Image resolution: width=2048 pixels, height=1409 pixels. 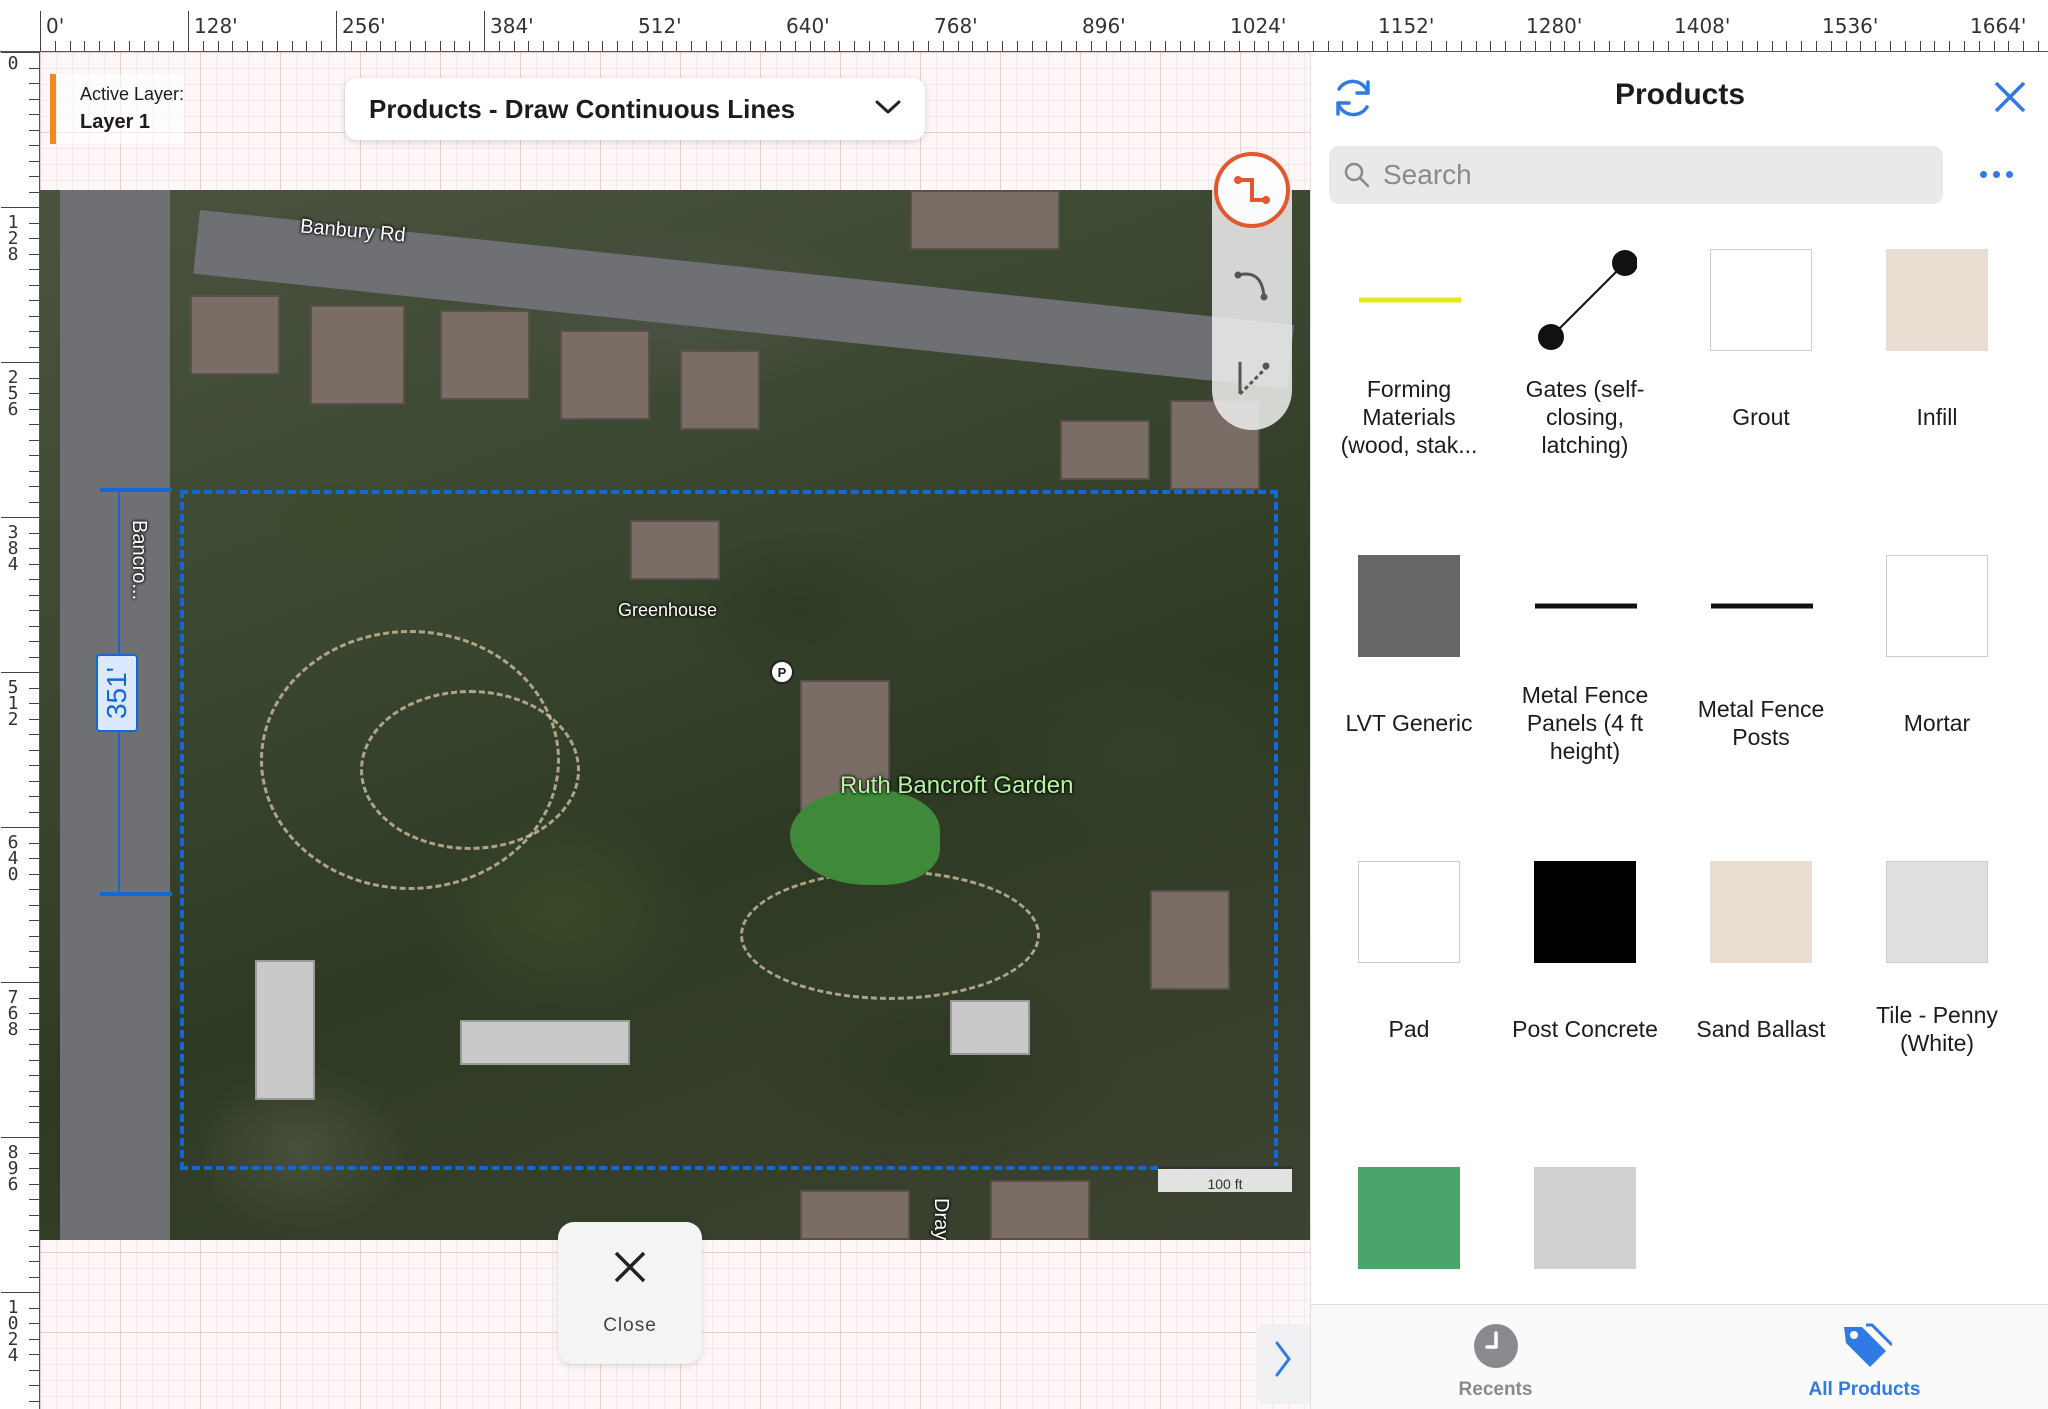 What do you see at coordinates (1252, 190) in the screenshot?
I see `orthogonal-line-tool-button` at bounding box center [1252, 190].